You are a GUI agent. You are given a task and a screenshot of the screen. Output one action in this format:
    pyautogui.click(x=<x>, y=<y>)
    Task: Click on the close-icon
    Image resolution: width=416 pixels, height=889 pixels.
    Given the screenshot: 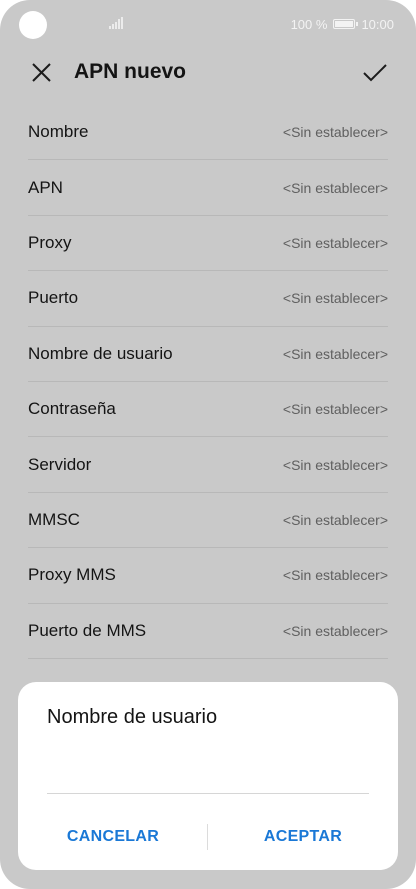 What is the action you would take?
    pyautogui.click(x=41, y=73)
    